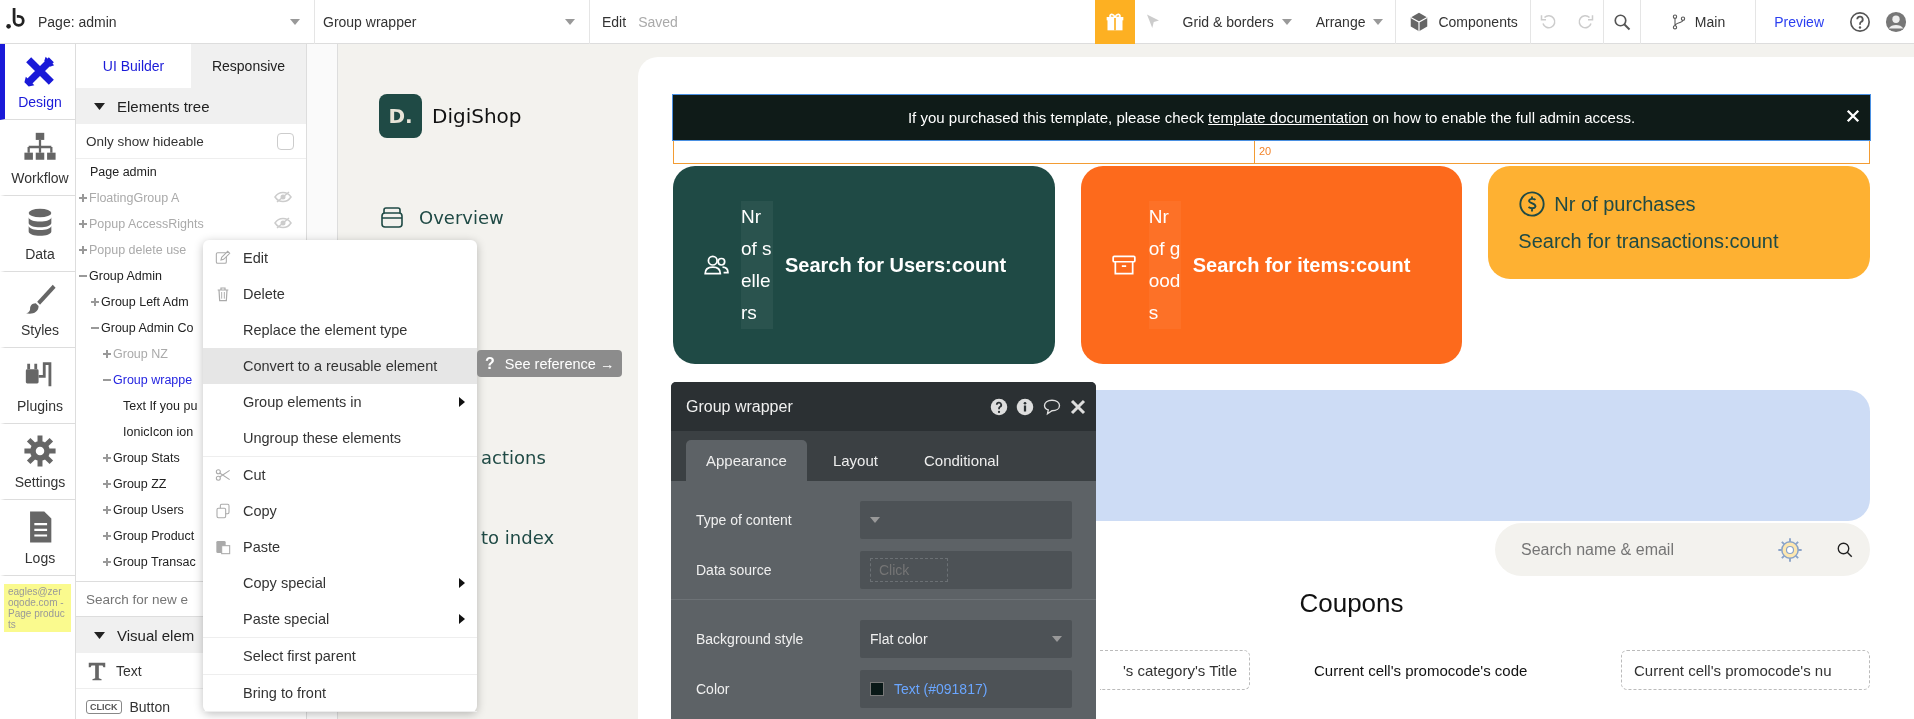 Image resolution: width=1914 pixels, height=719 pixels. Describe the element at coordinates (40, 450) in the screenshot. I see `settings-icon` at that location.